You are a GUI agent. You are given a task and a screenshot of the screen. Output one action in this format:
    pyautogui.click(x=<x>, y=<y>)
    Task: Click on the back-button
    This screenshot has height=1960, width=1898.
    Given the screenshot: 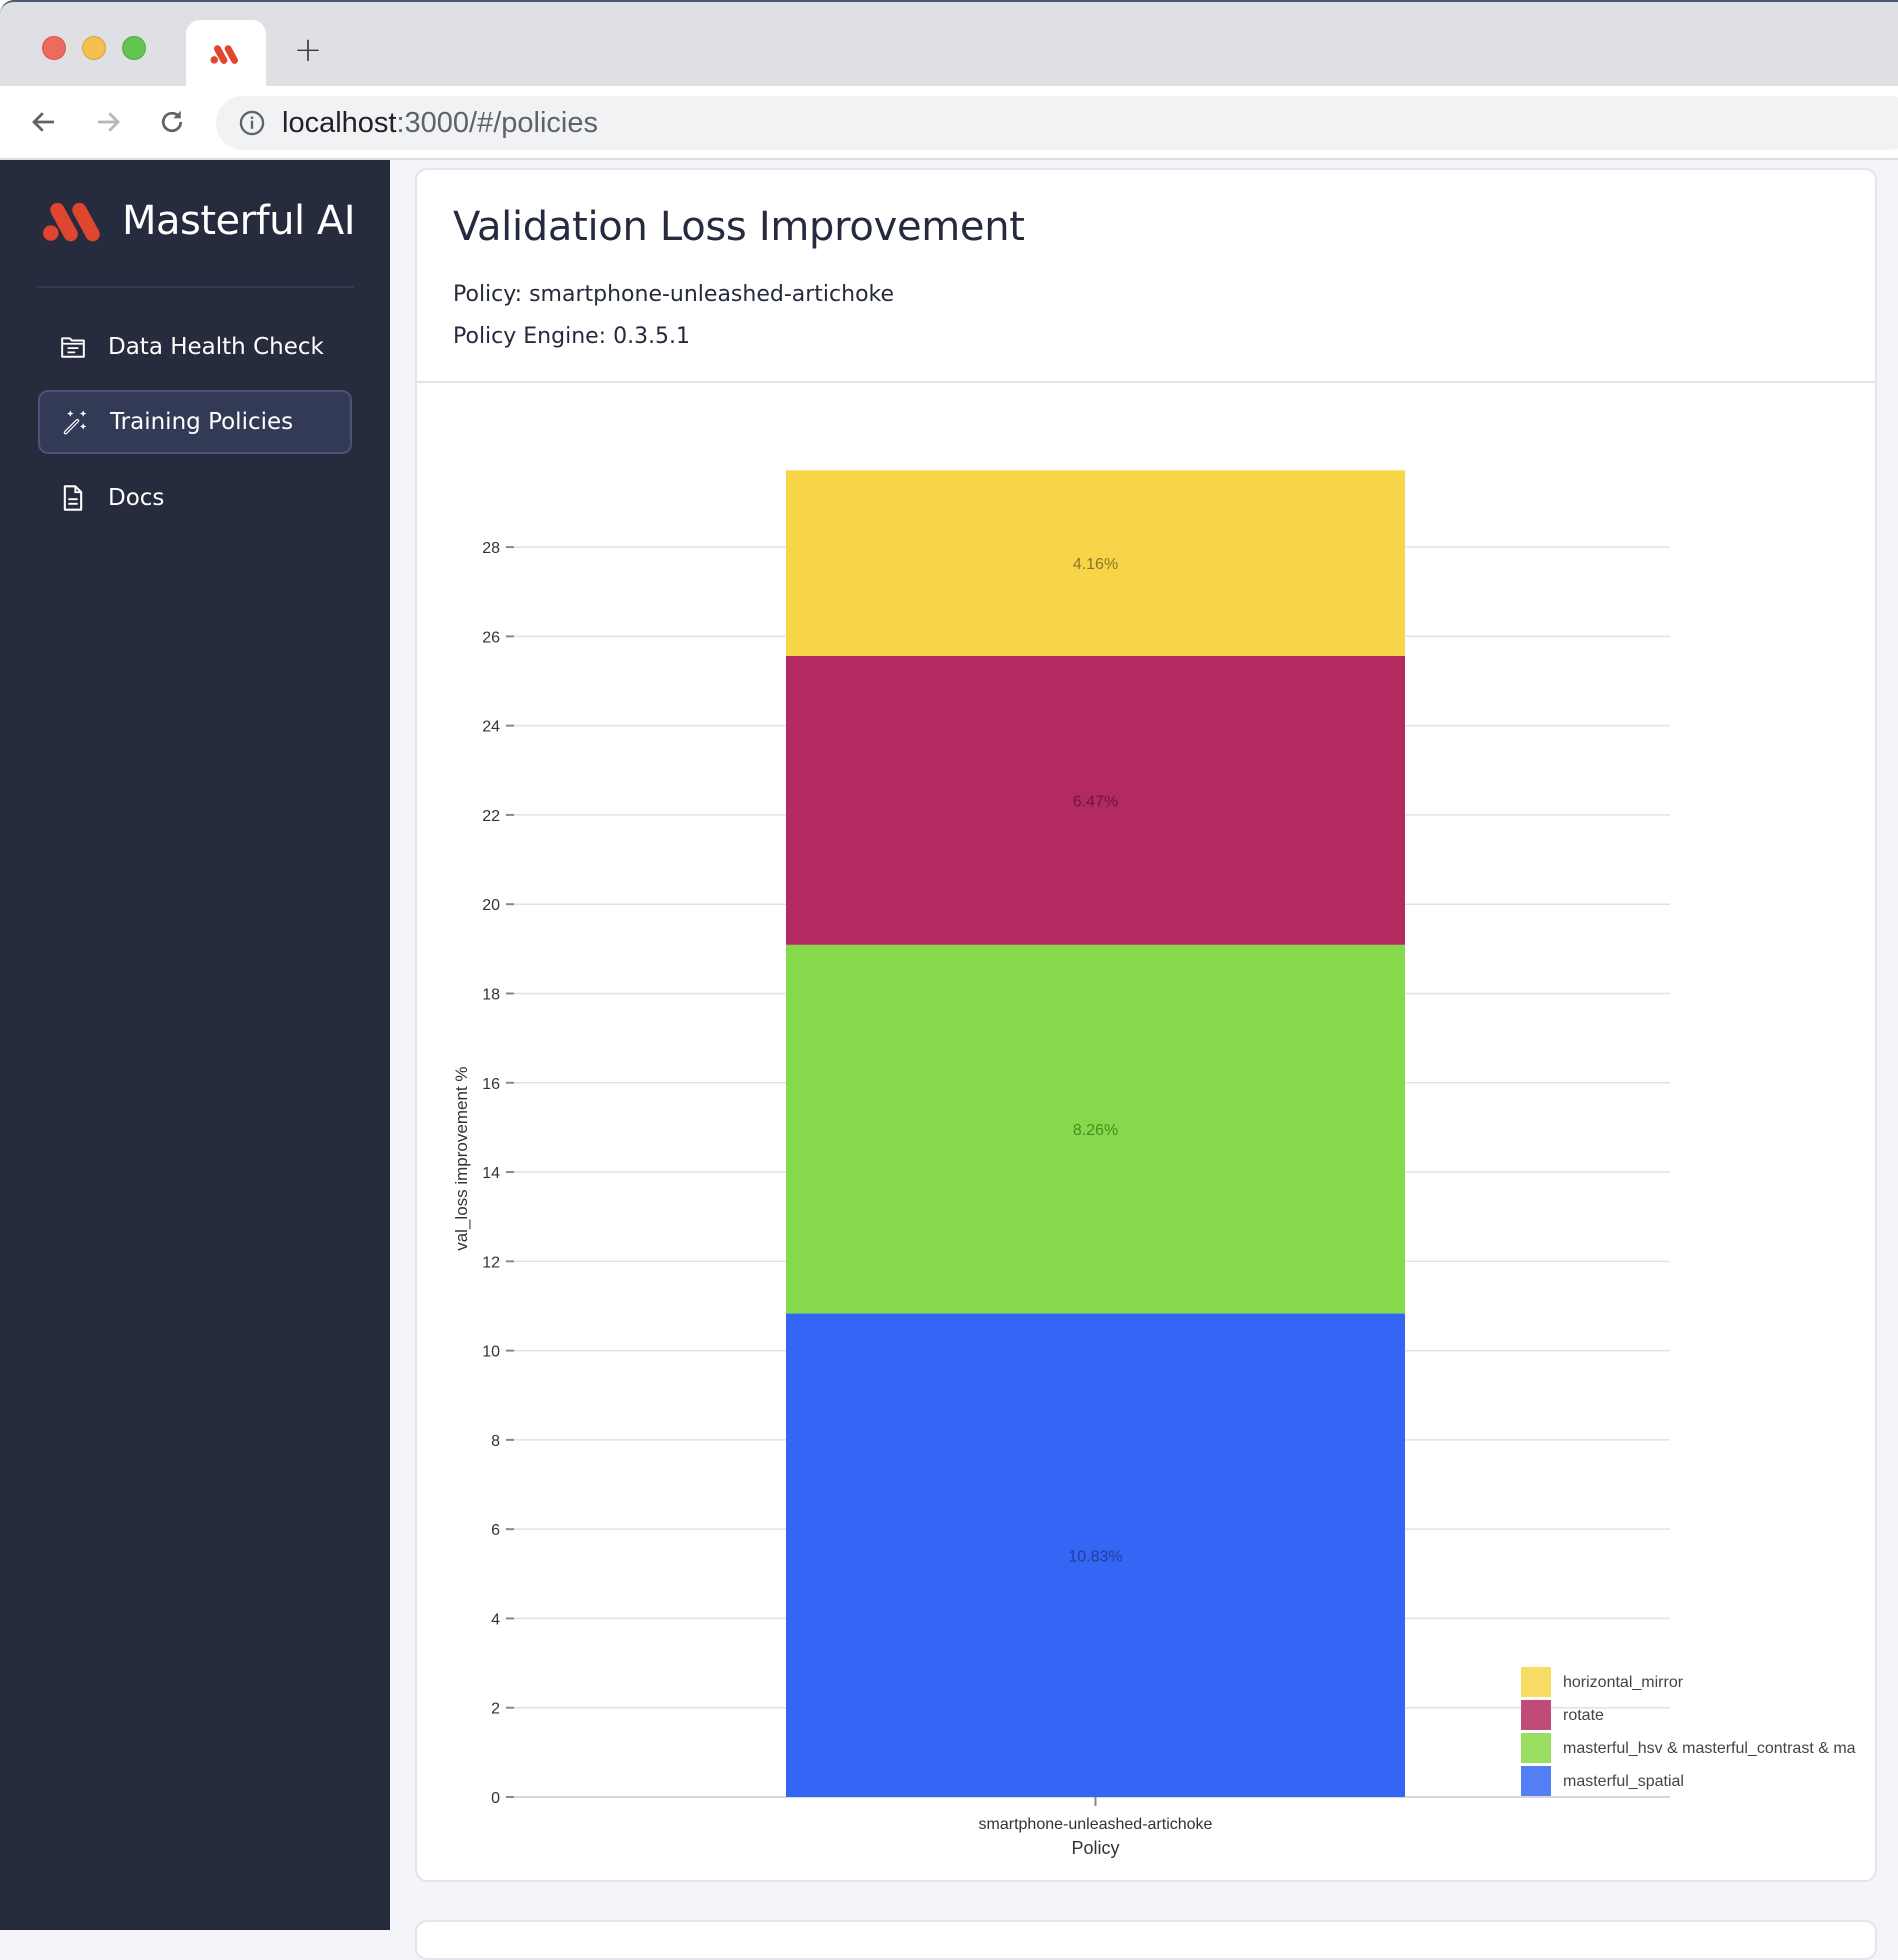 What is the action you would take?
    pyautogui.click(x=44, y=122)
    